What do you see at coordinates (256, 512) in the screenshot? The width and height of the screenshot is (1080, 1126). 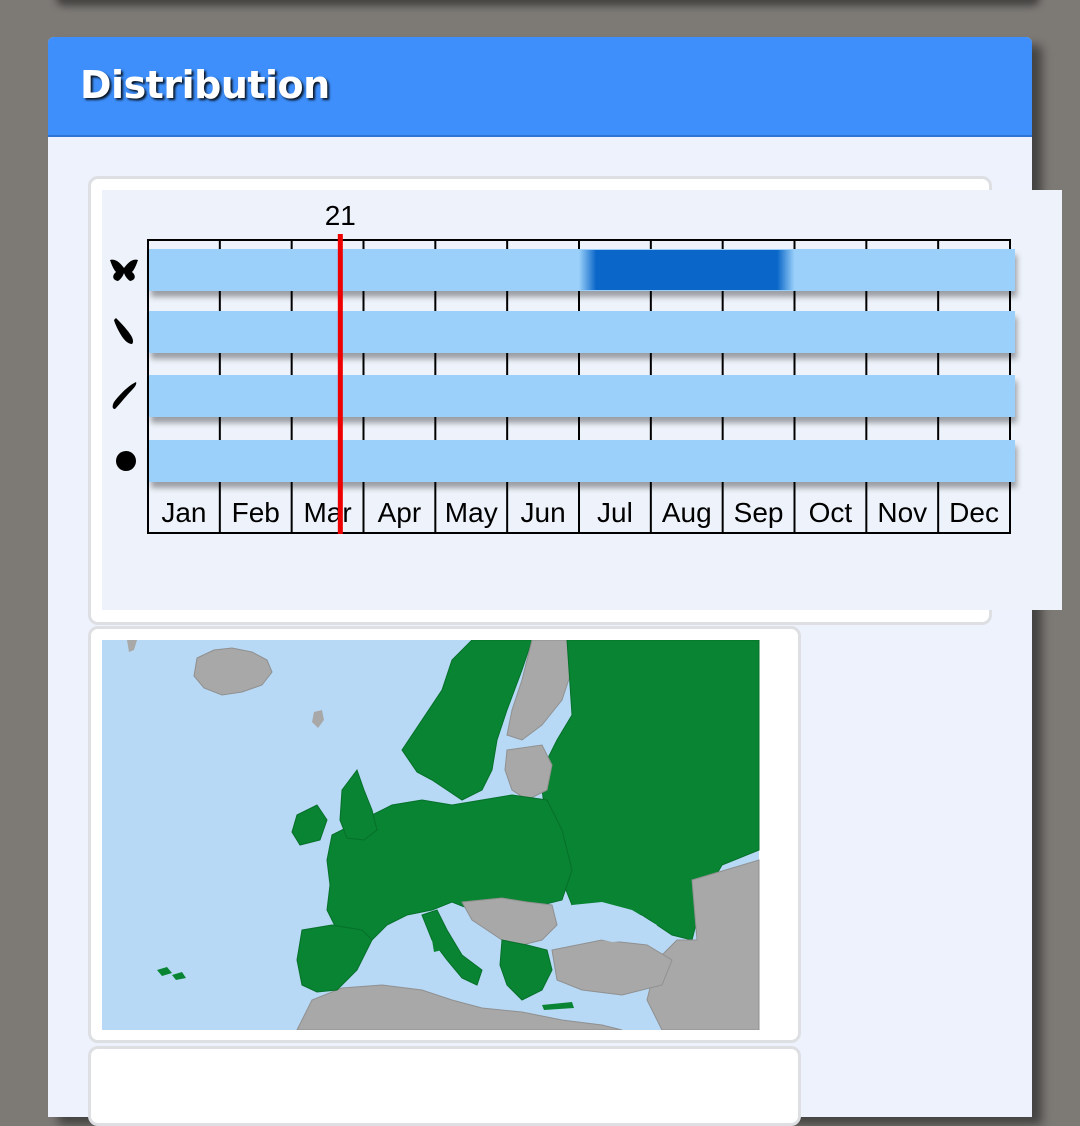 I see `month-label: Feb` at bounding box center [256, 512].